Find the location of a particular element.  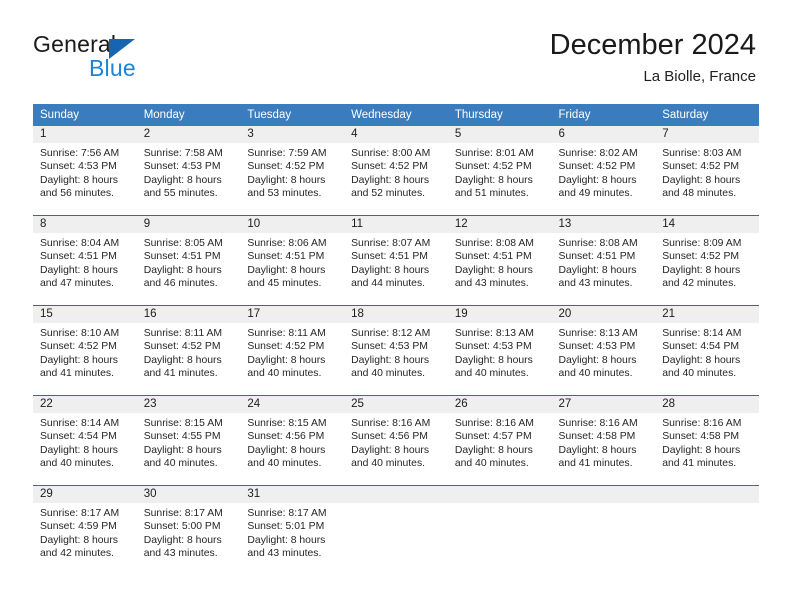

day-number: 8 is located at coordinates (85, 224).